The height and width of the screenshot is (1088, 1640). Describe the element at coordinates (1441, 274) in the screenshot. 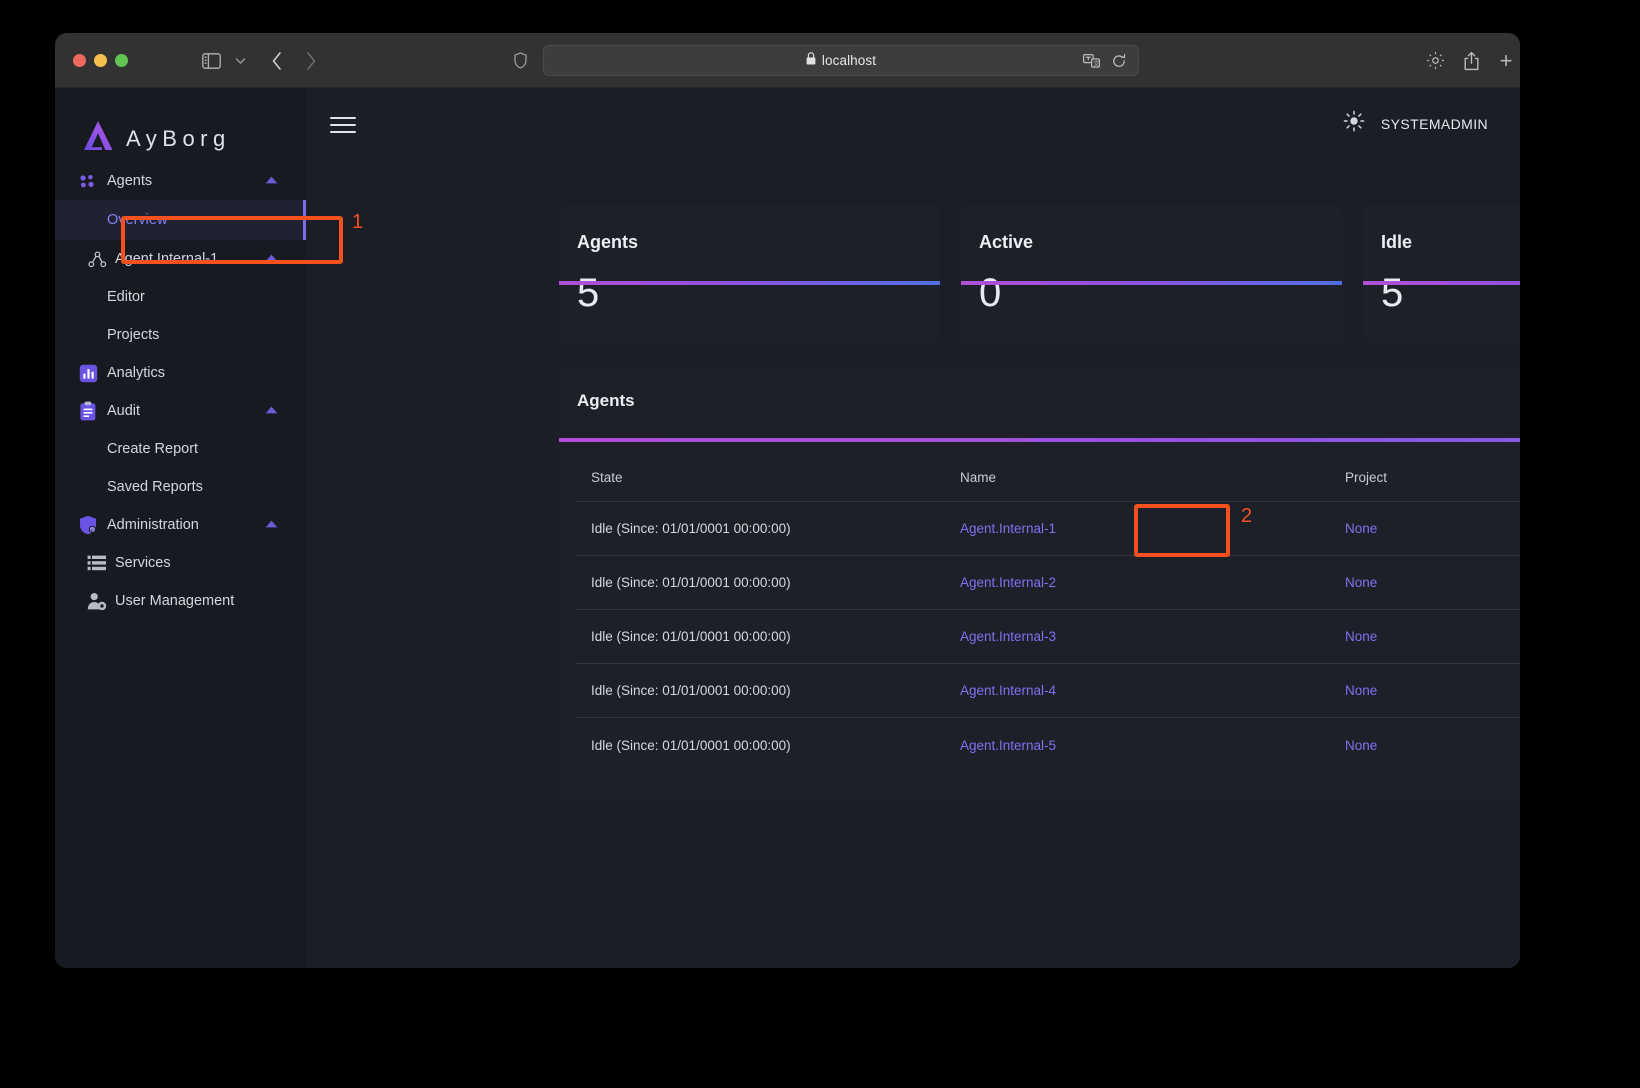

I see `stat-card-idle: Idle 5` at that location.